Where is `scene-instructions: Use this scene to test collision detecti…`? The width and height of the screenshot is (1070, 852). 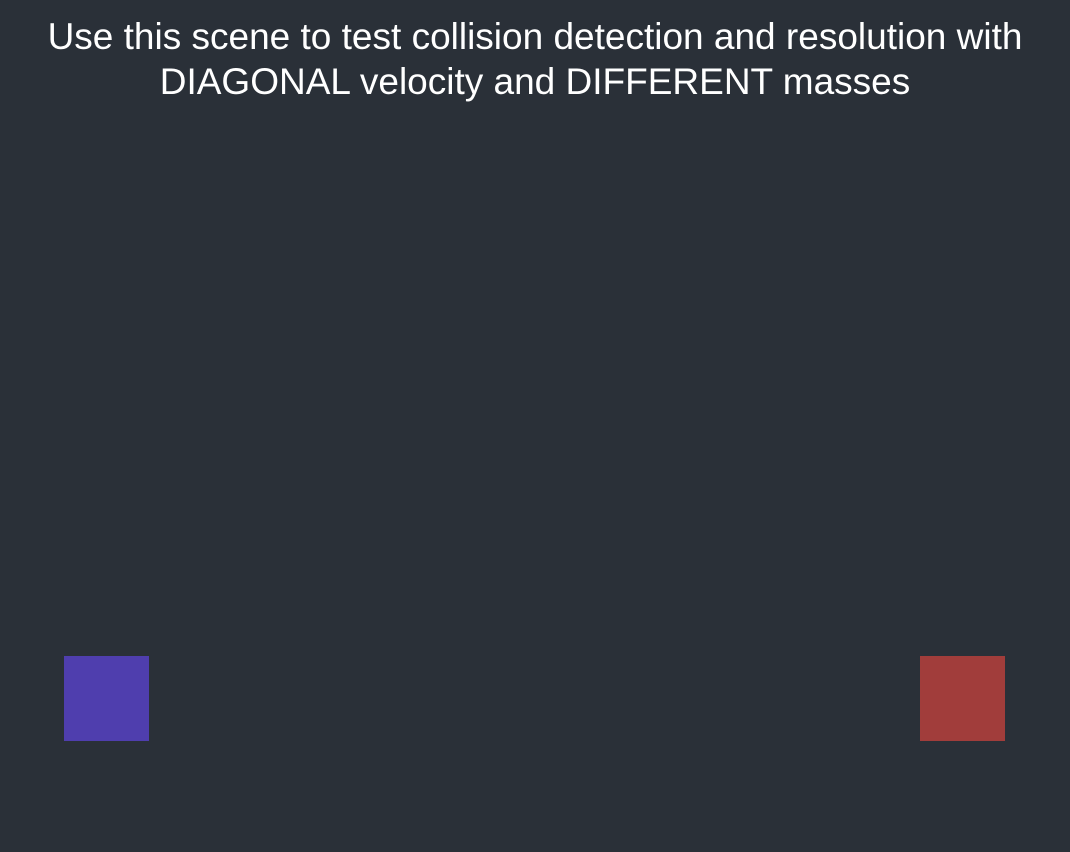
scene-instructions: Use this scene to test collision detecti… is located at coordinates (535, 59).